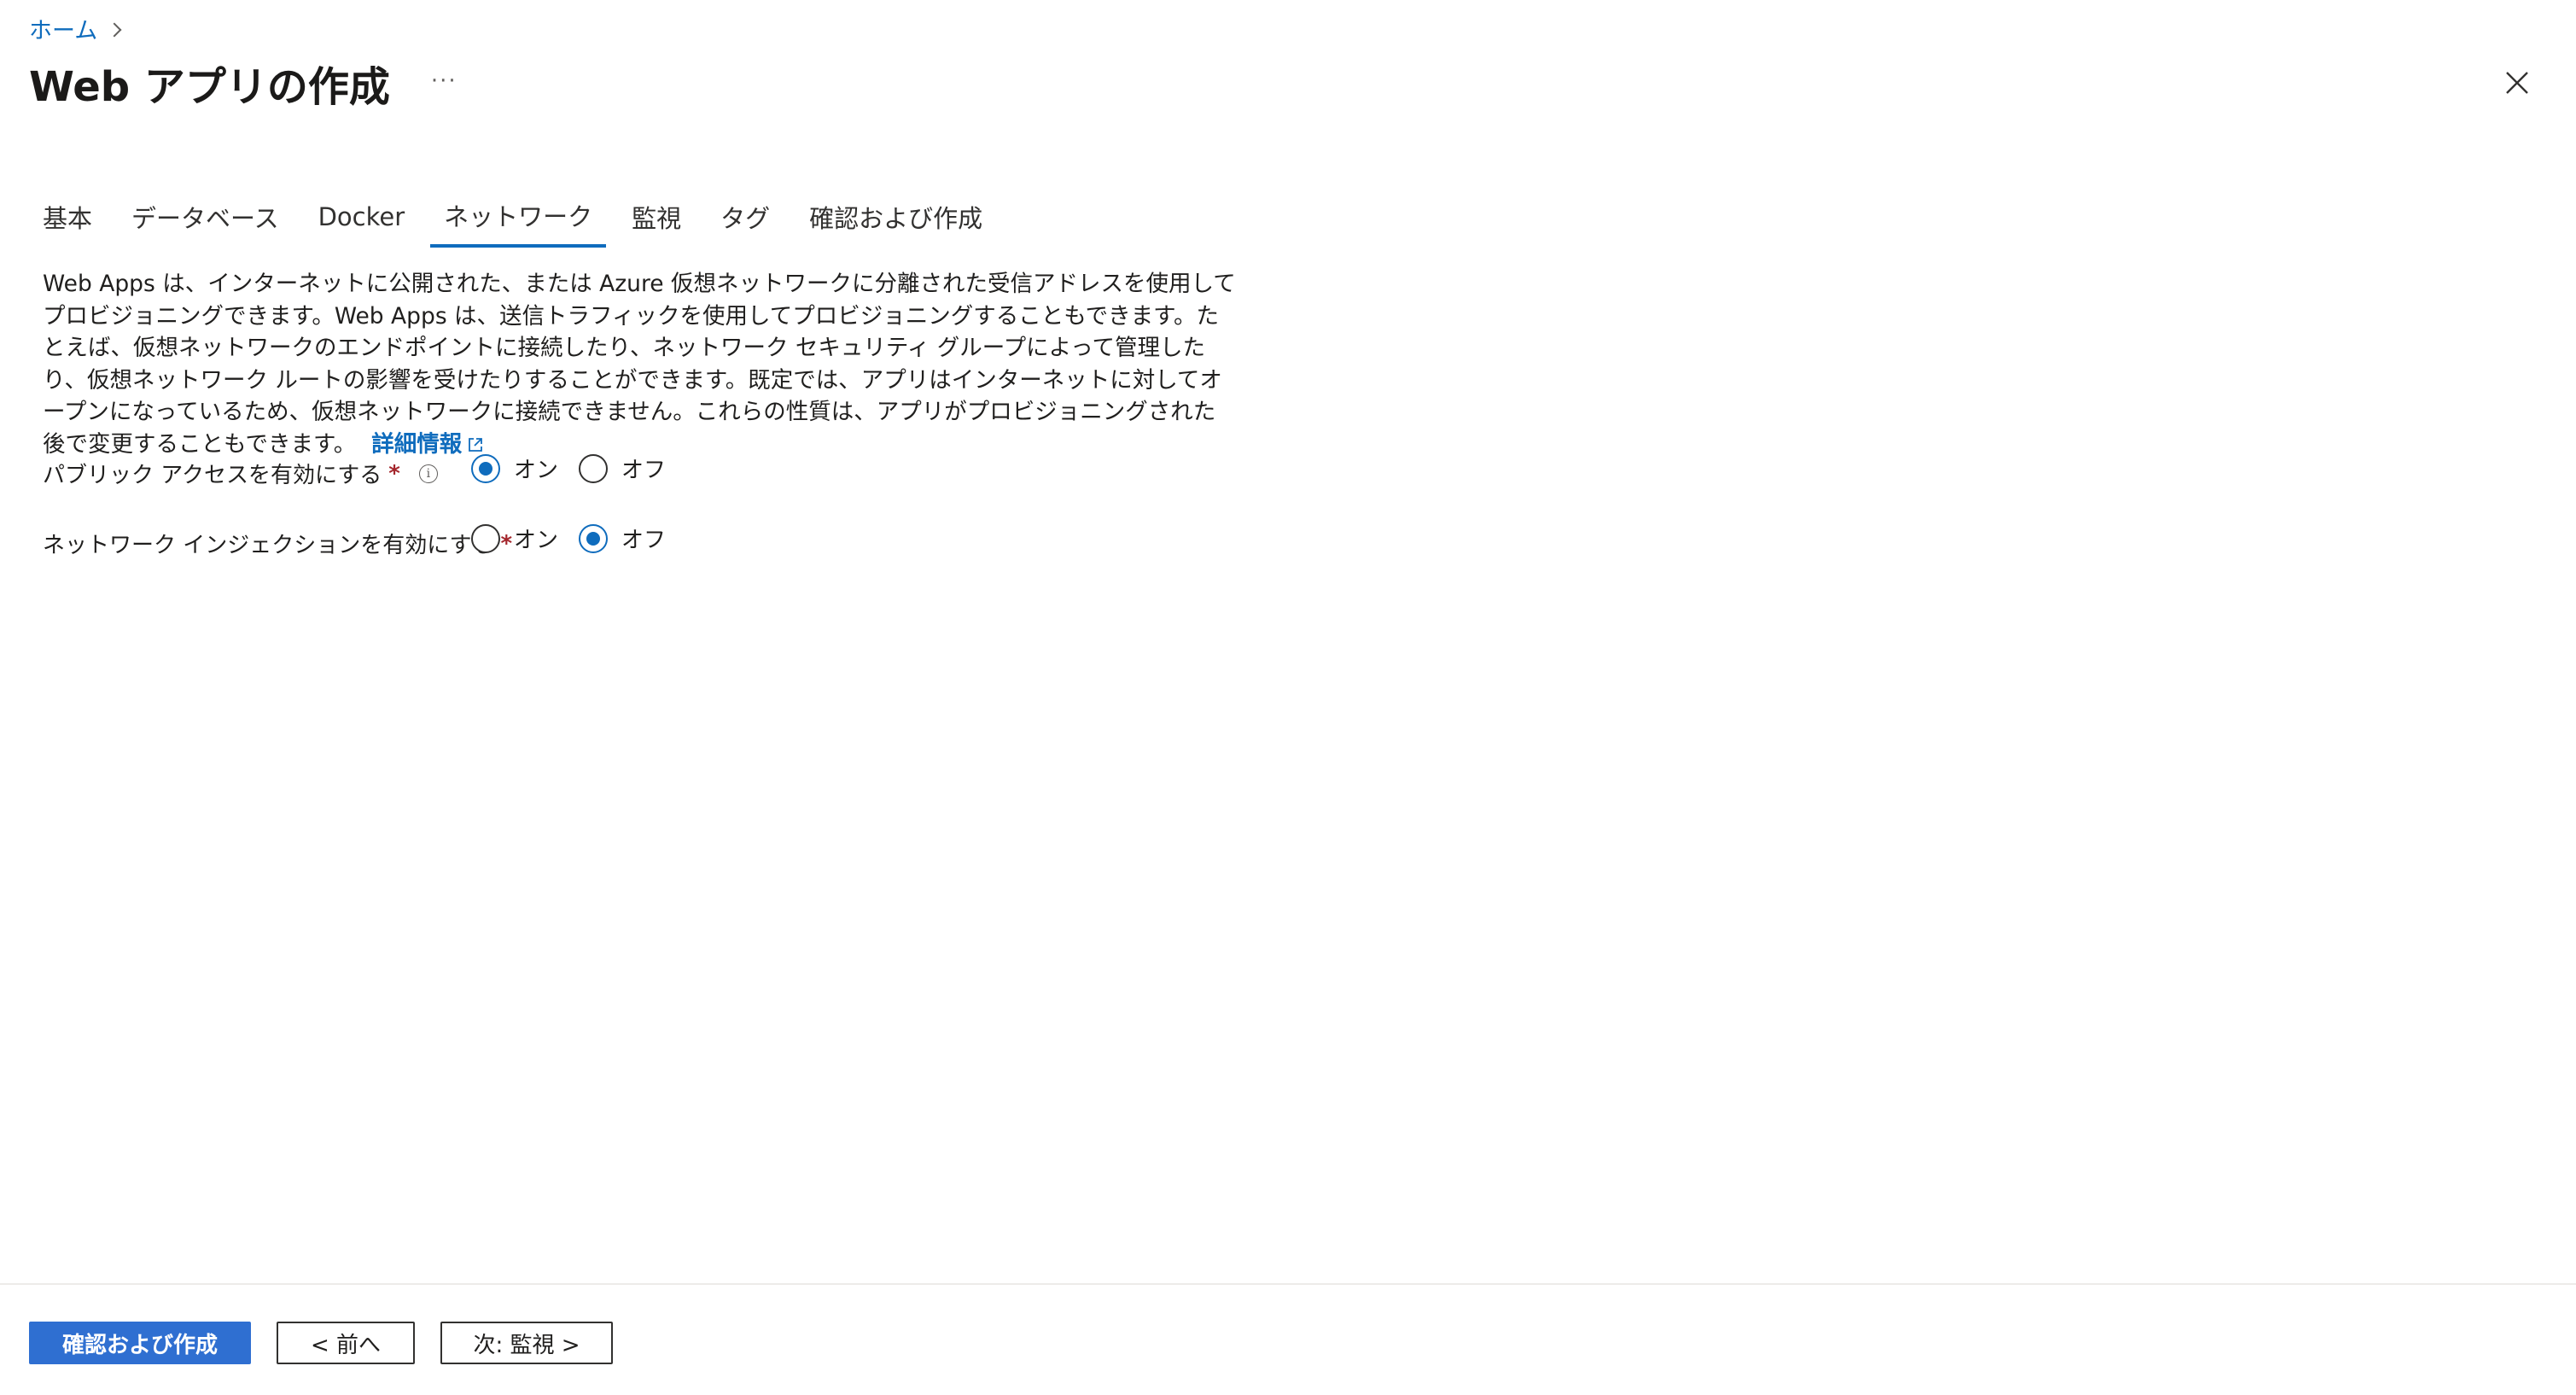 The height and width of the screenshot is (1395, 2576). What do you see at coordinates (594, 468) in the screenshot?
I see `public-access-off-radio` at bounding box center [594, 468].